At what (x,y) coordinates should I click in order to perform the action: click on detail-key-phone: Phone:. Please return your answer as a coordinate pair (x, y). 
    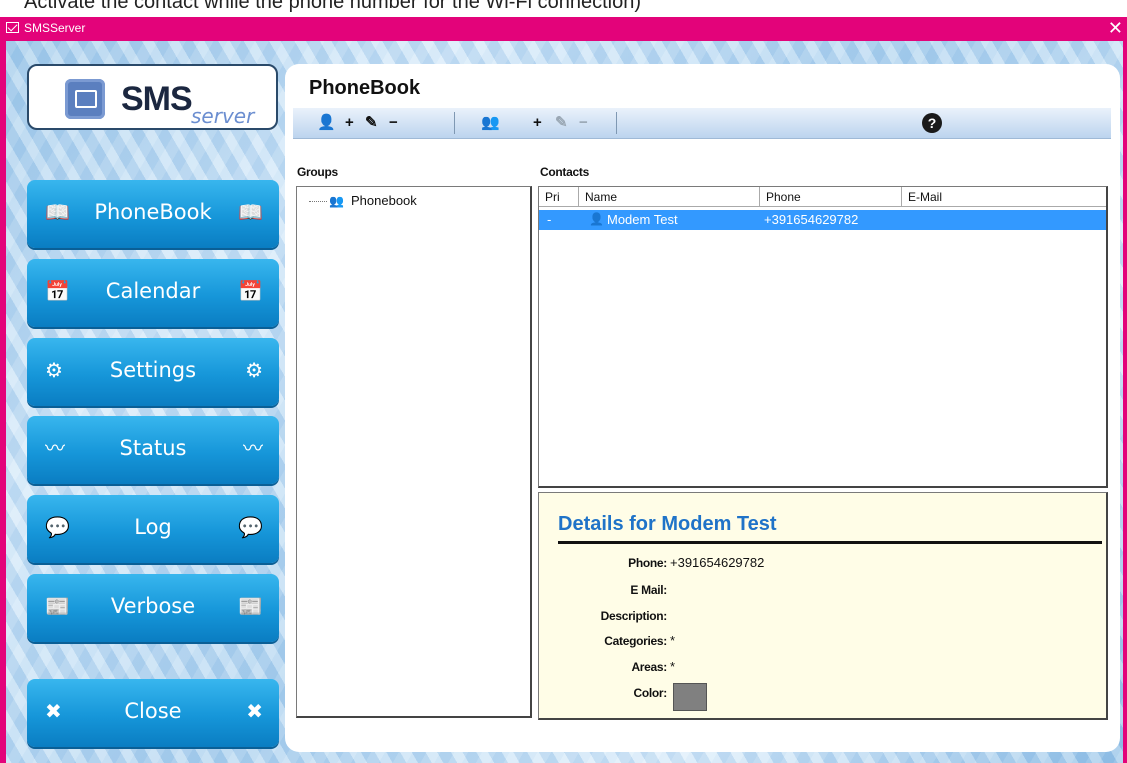
    Looking at the image, I should click on (647, 563).